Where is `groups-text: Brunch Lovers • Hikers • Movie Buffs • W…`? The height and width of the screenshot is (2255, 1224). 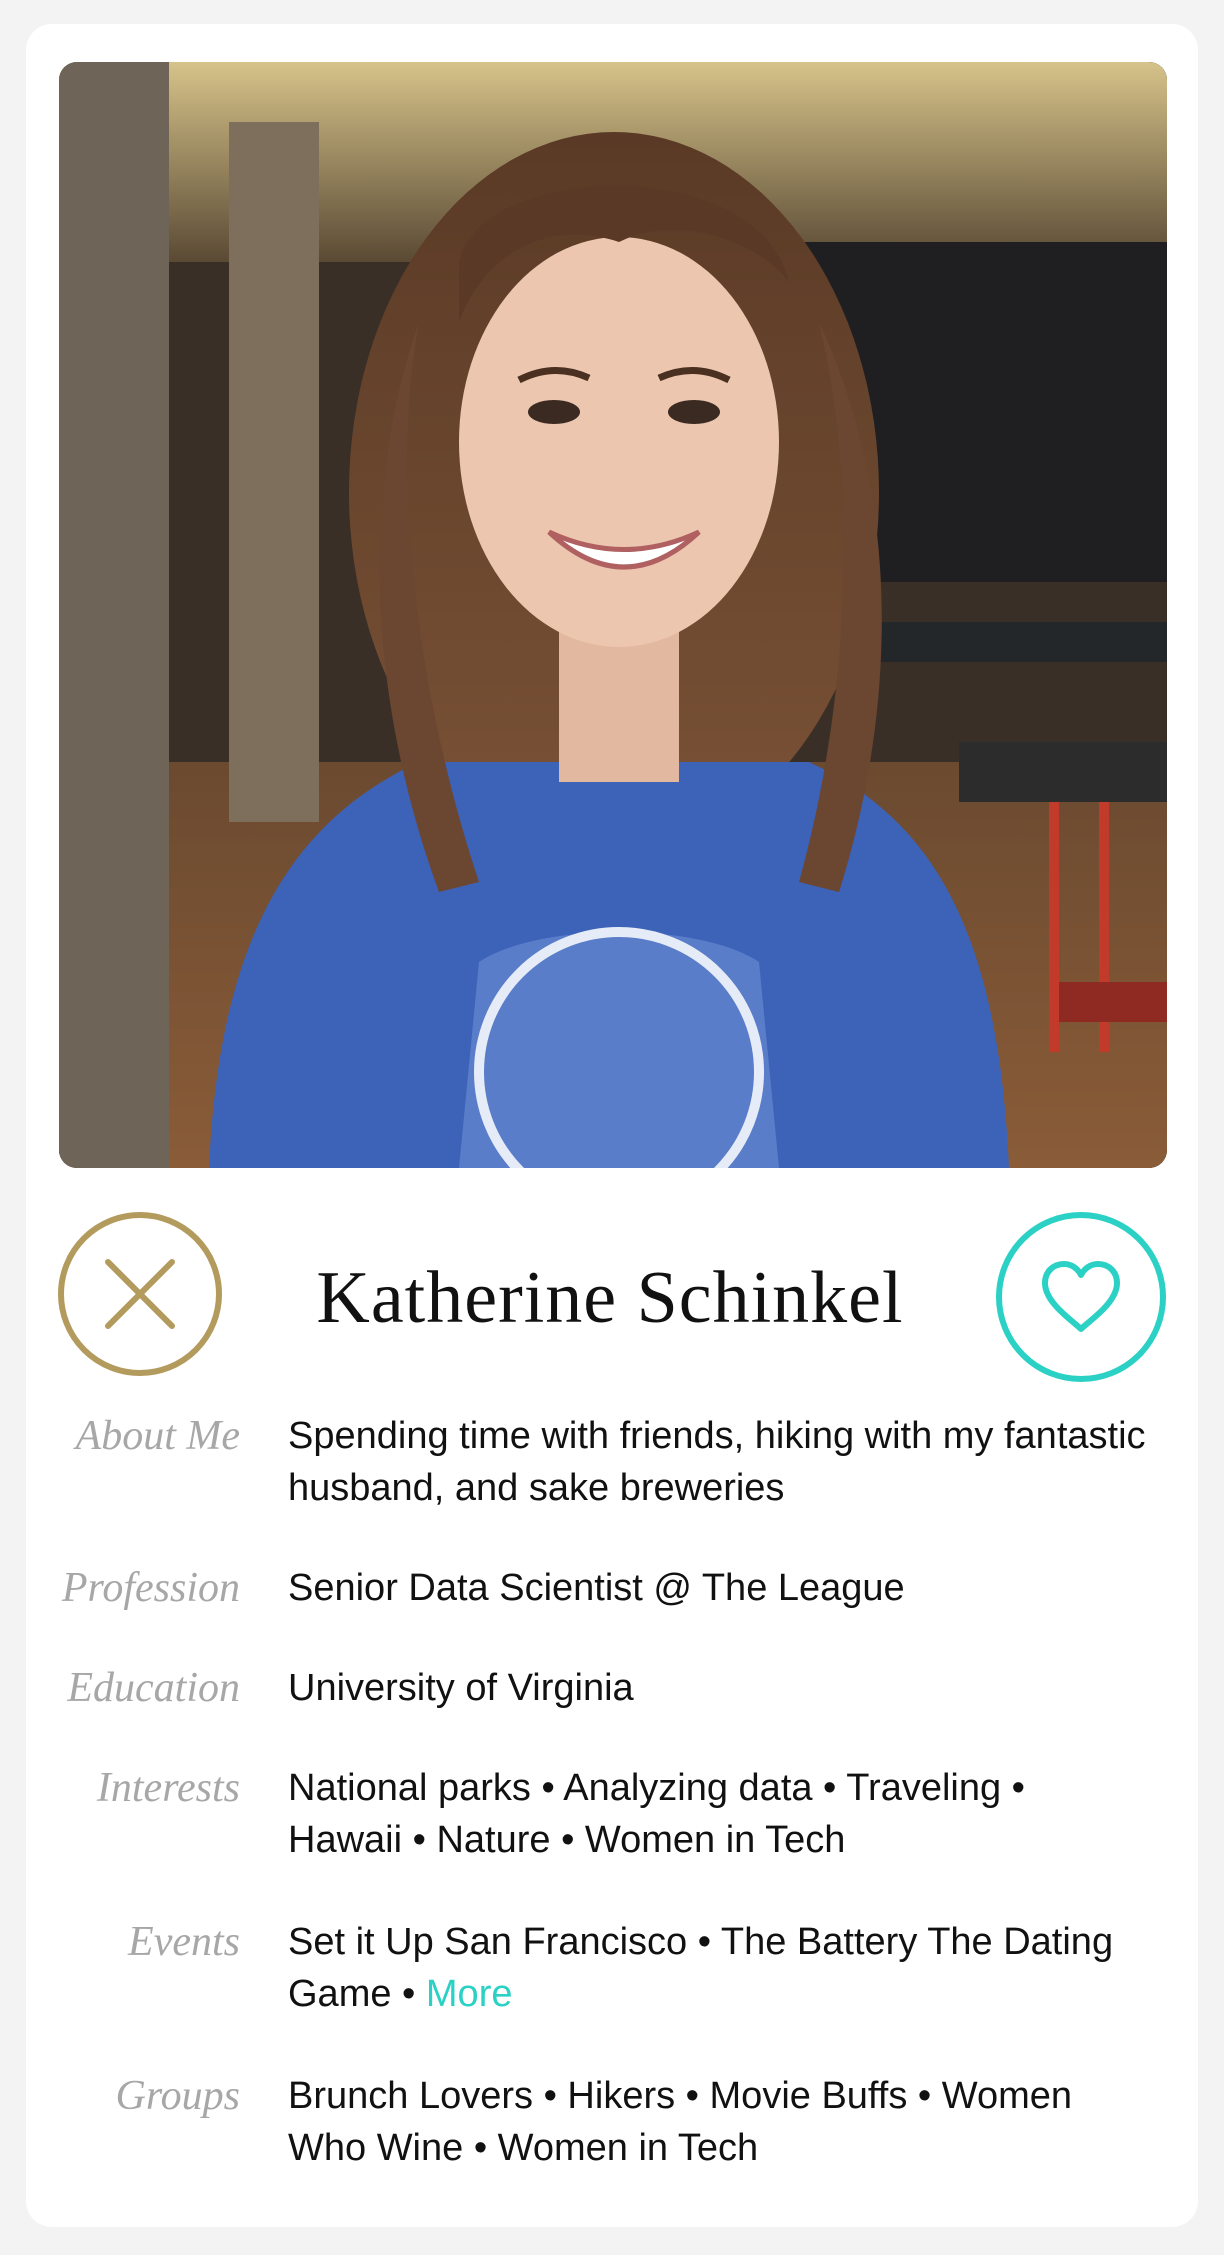
groups-text: Brunch Lovers • Hikers • Movie Buffs • W… is located at coordinates (680, 2122).